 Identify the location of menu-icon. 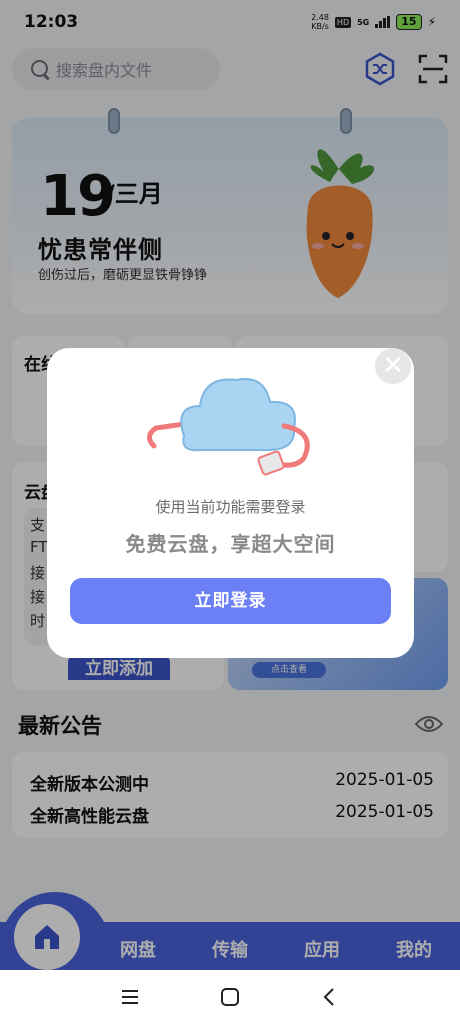
(130, 997).